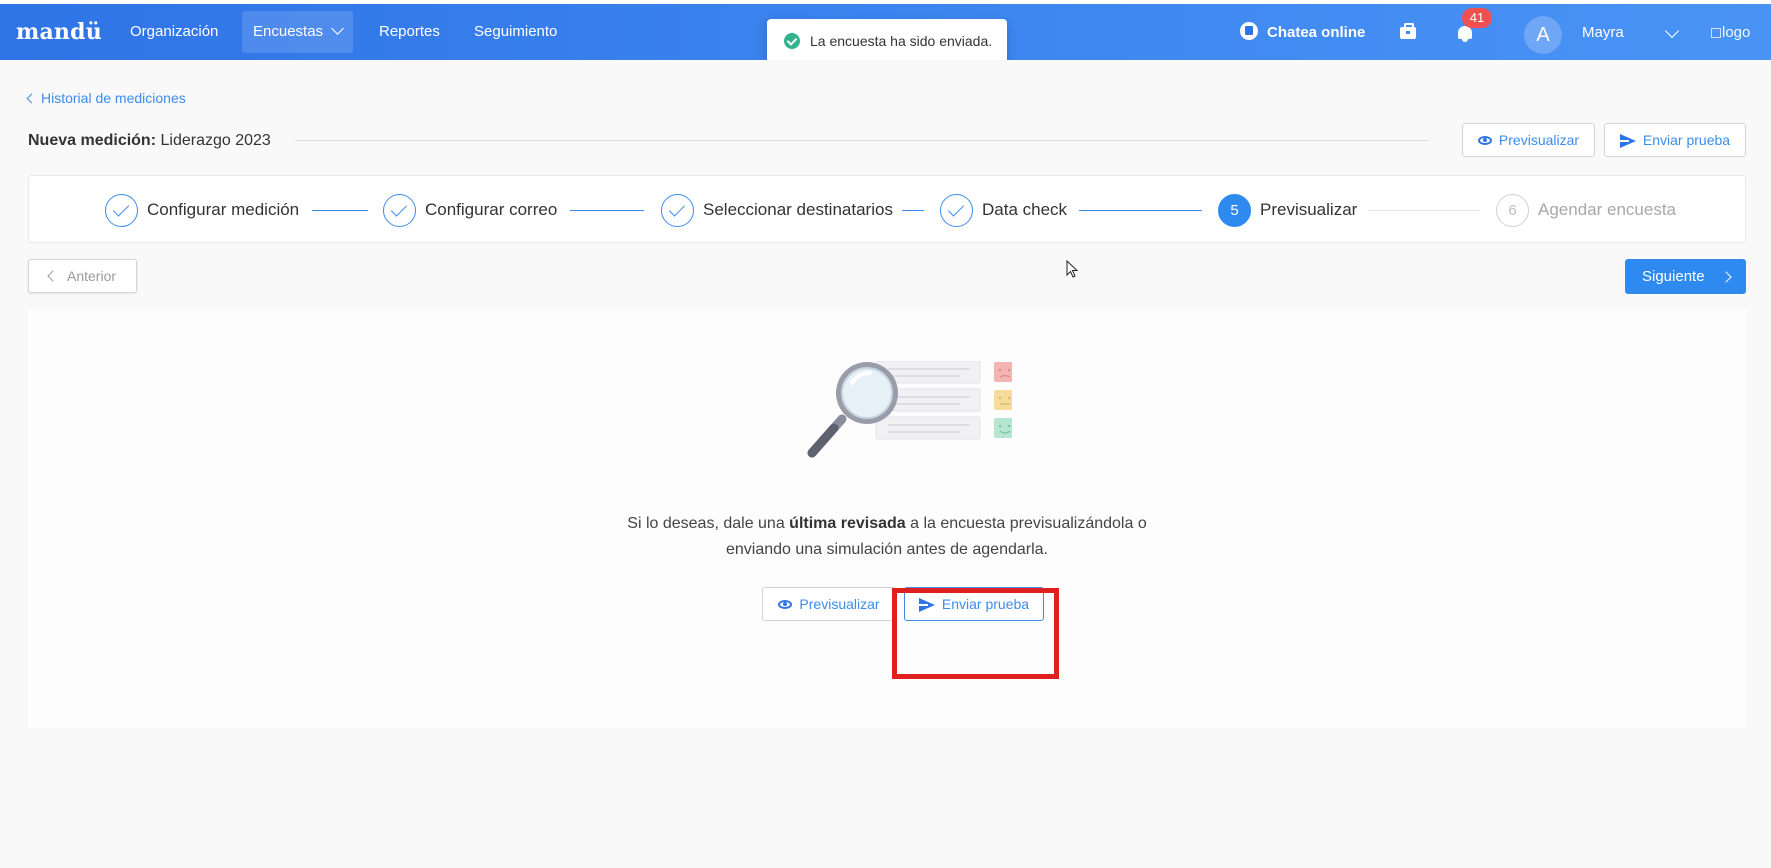 This screenshot has width=1771, height=868. I want to click on toast-message: La encuesta ha sido enviada., so click(901, 41).